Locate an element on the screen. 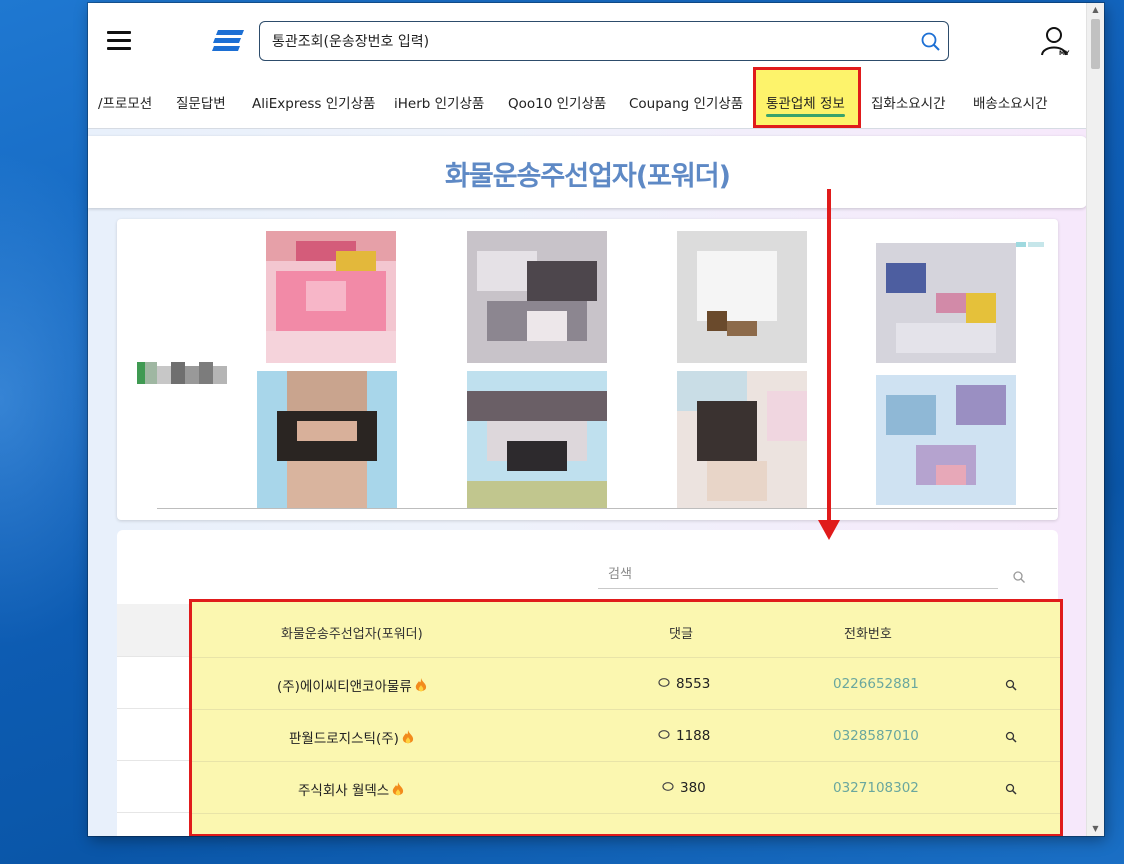 The image size is (1124, 864). nav-item-delivery-time: 배송소요시간 is located at coordinates (1010, 102).